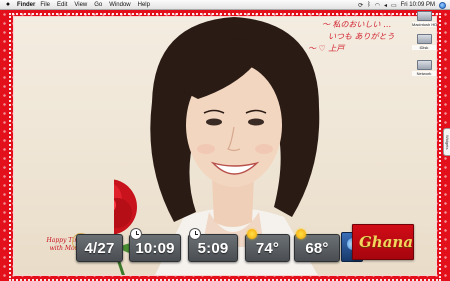  Describe the element at coordinates (446, 142) in the screenshot. I see `drawer-tab: Widgets` at that location.